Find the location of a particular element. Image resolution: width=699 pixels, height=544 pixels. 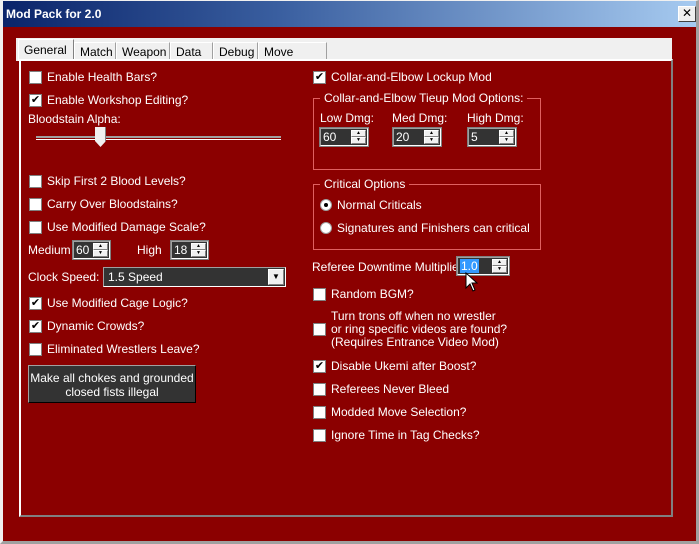

slider-track is located at coordinates (158, 138).